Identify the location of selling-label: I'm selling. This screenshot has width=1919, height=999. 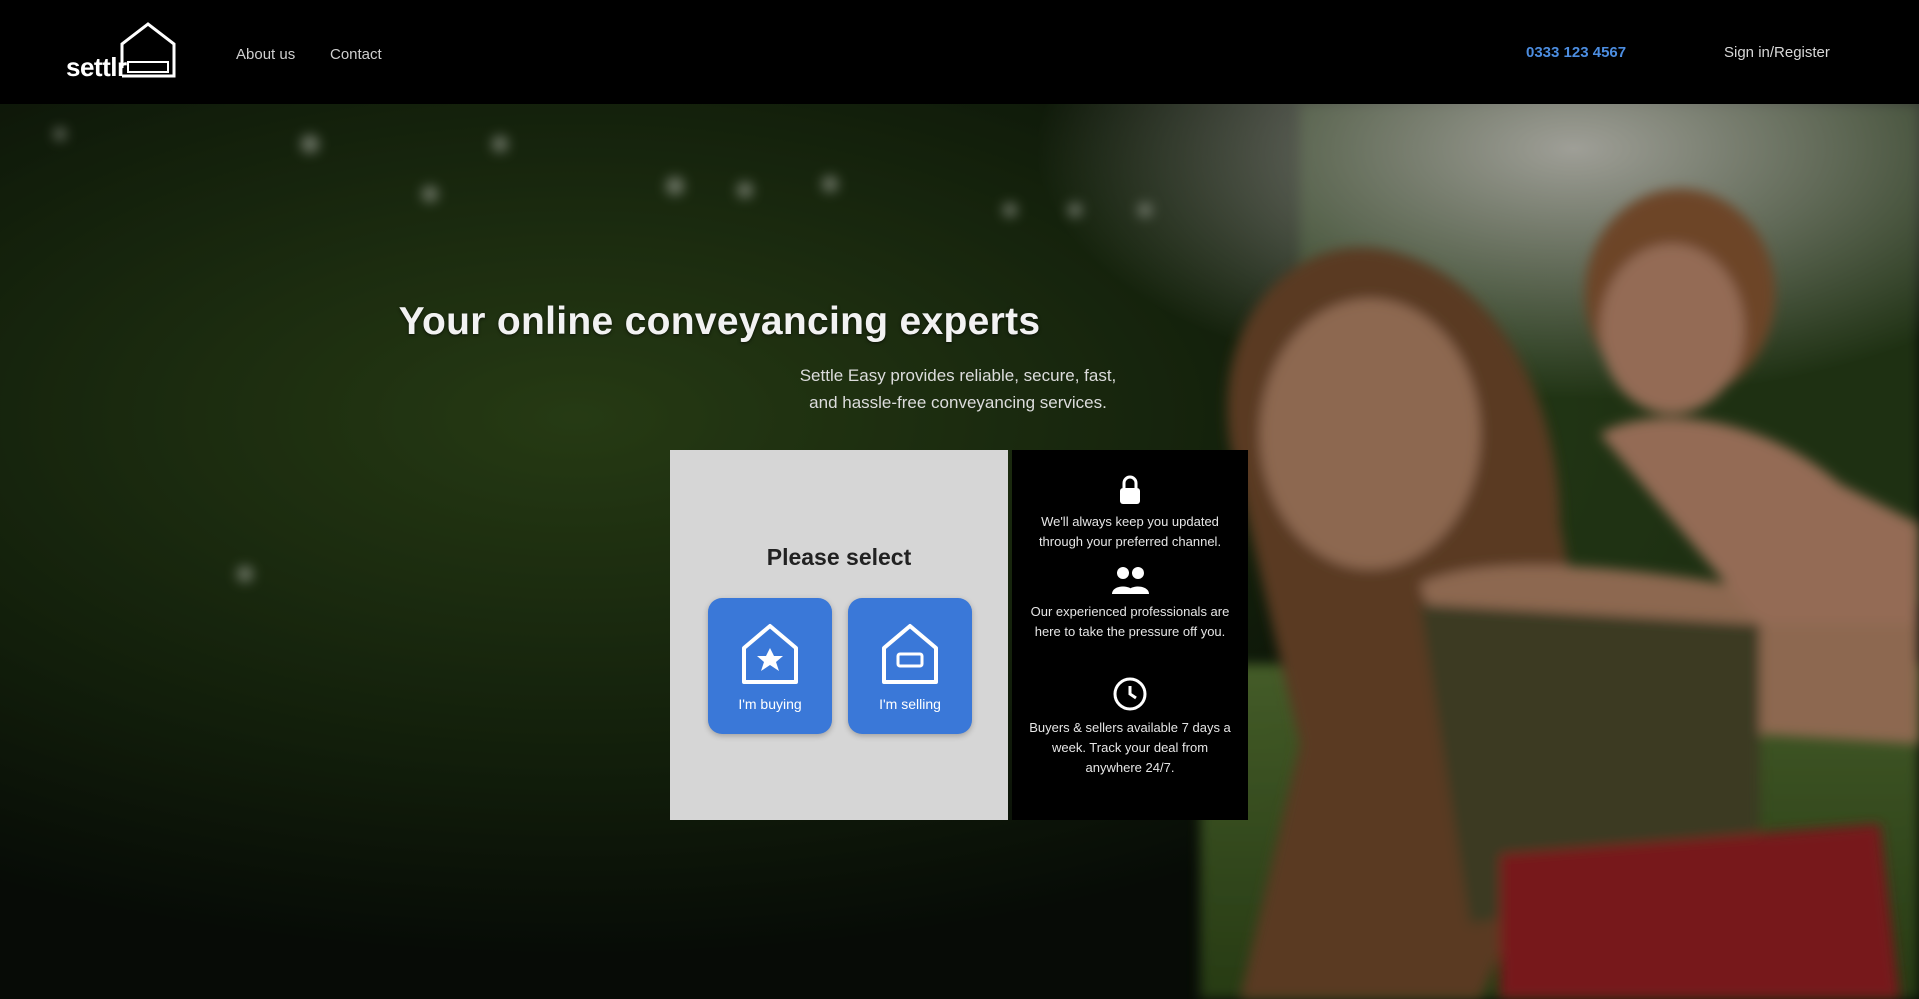
(910, 704).